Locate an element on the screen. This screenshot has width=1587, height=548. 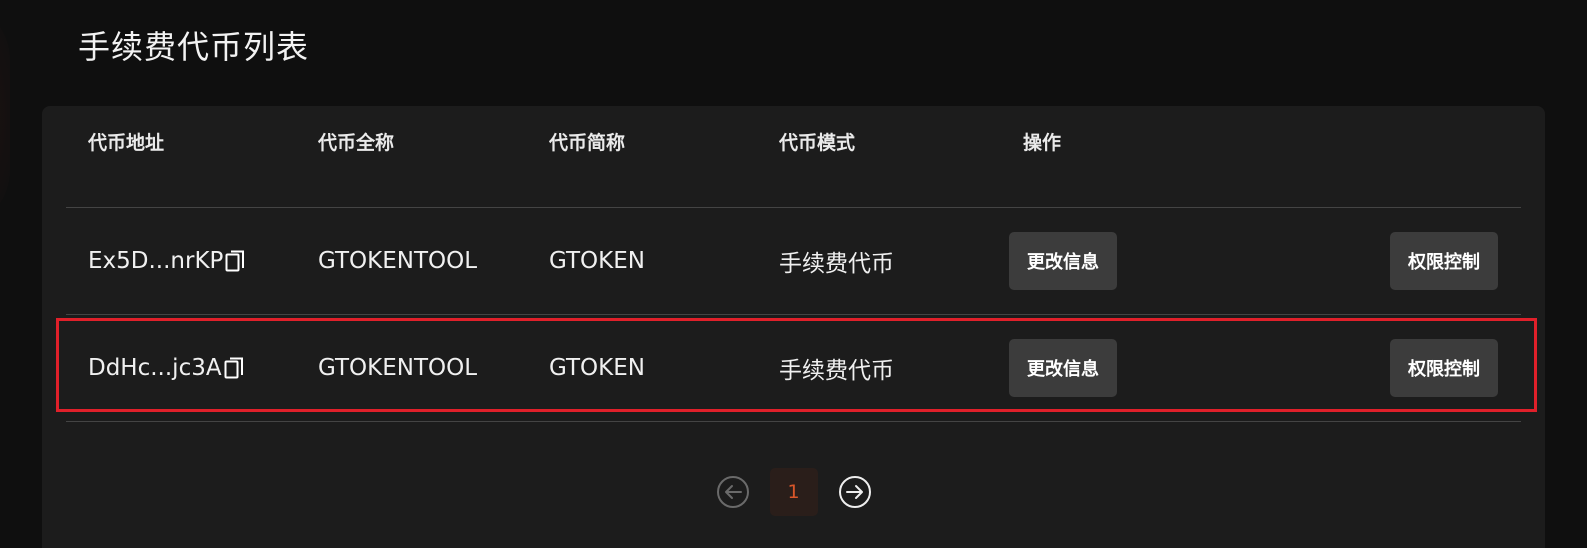
pagination: 1 is located at coordinates (793, 492).